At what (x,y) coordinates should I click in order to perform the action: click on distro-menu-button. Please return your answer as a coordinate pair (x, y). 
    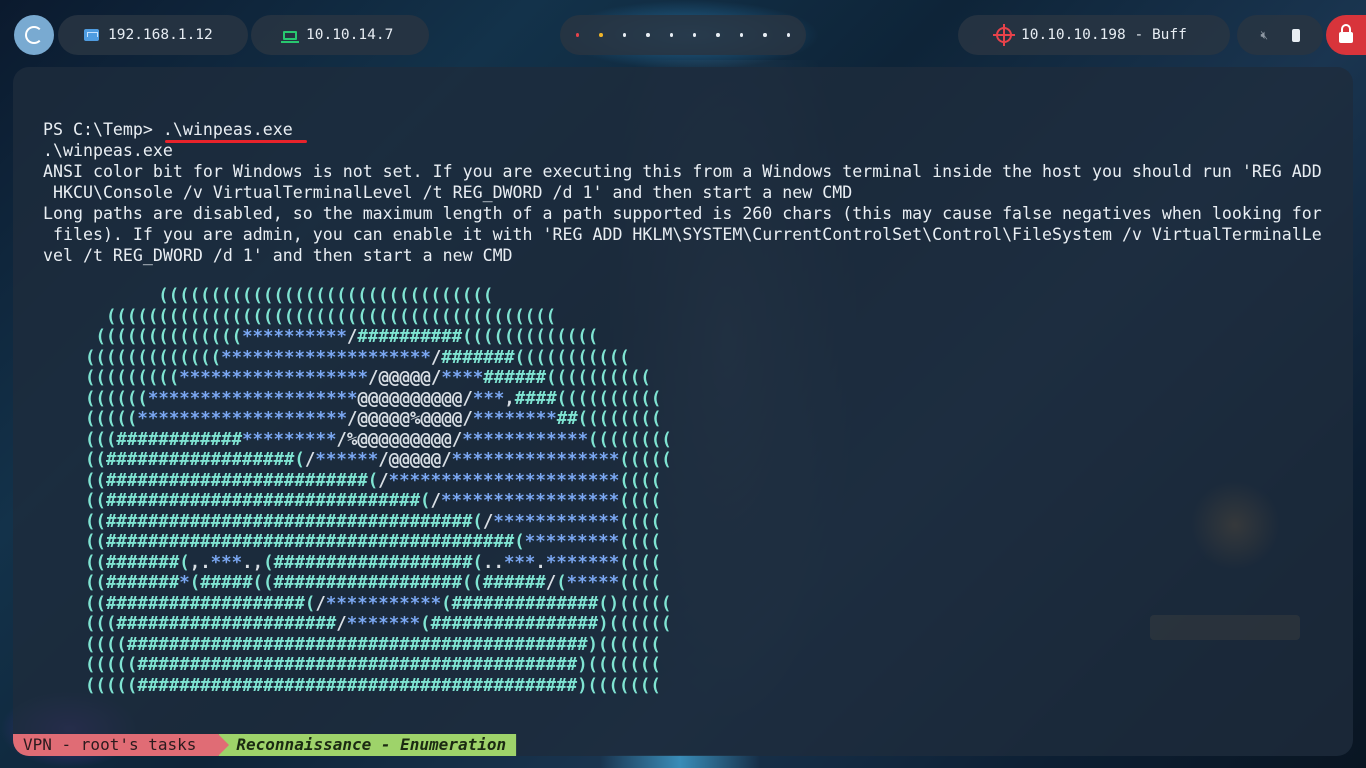
    Looking at the image, I should click on (34, 35).